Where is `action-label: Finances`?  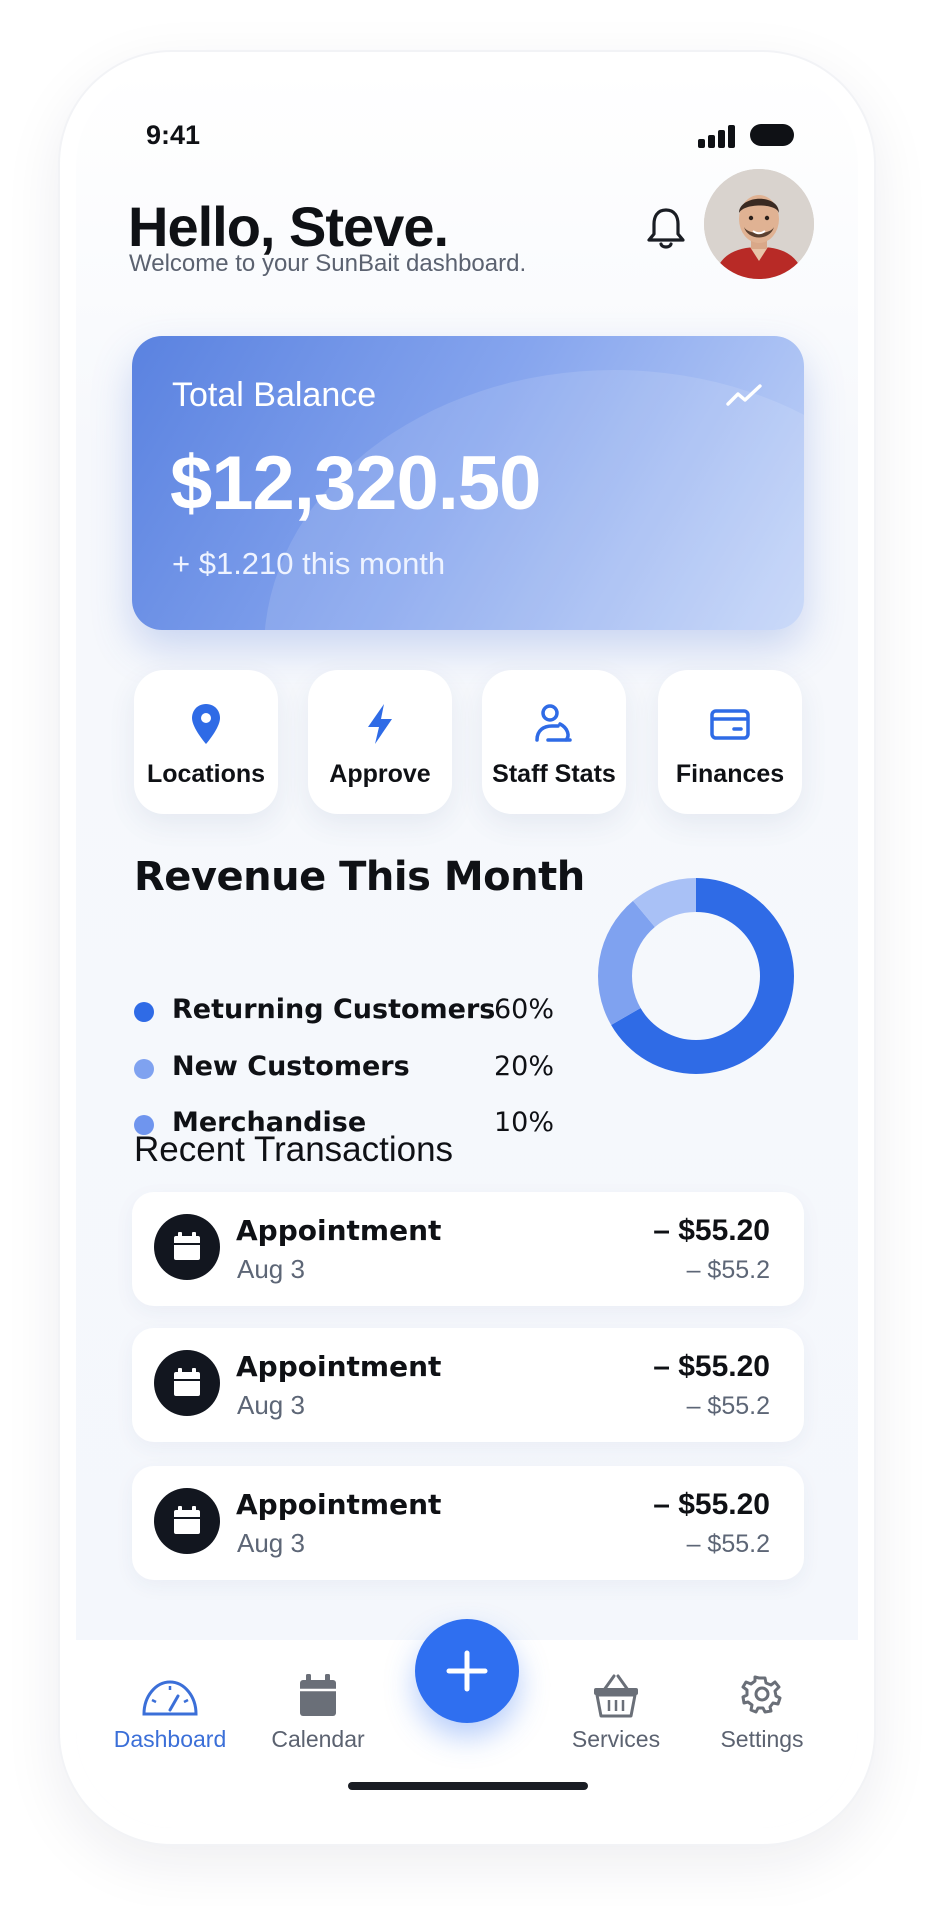
action-label: Finances is located at coordinates (730, 774).